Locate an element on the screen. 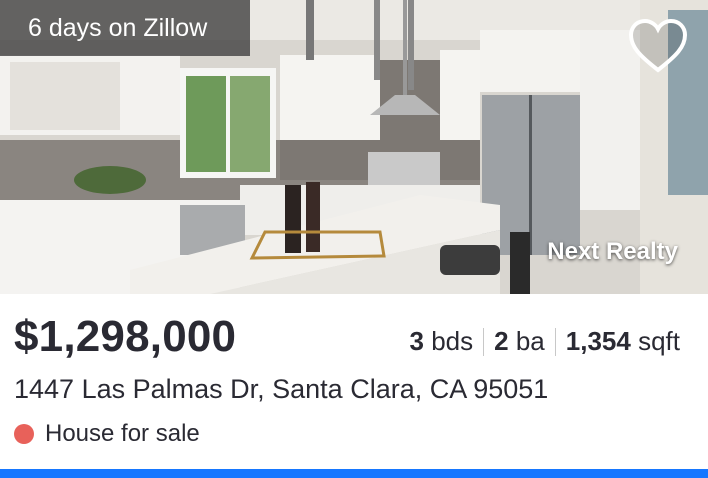  days-on-market-badge: 6 days on Zillow is located at coordinates (125, 28).